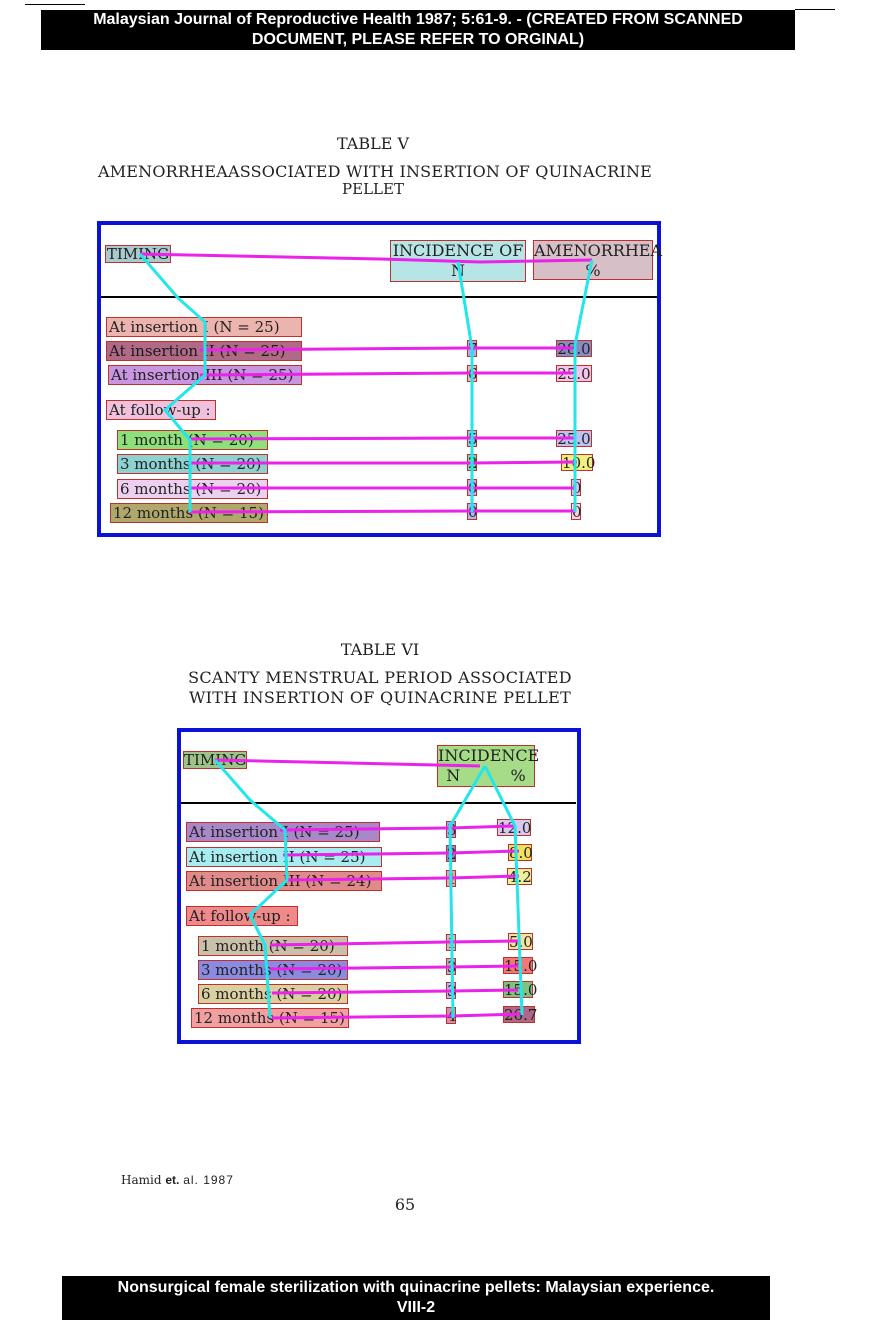 The width and height of the screenshot is (891, 1324). I want to click on table5-col-n-label: N, so click(458, 270).